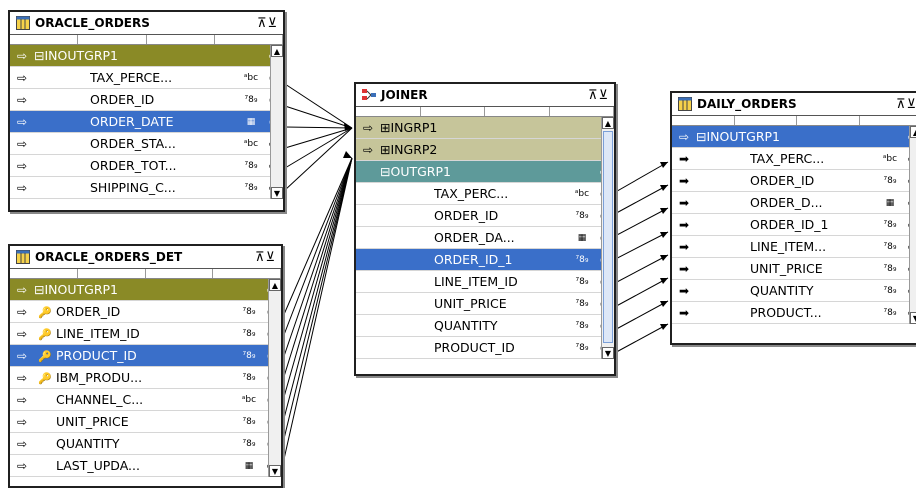 This screenshot has height=488, width=916. Describe the element at coordinates (146, 144) in the screenshot. I see `field-row: ⇨ORDER_STA...ᵃbc⇨` at that location.